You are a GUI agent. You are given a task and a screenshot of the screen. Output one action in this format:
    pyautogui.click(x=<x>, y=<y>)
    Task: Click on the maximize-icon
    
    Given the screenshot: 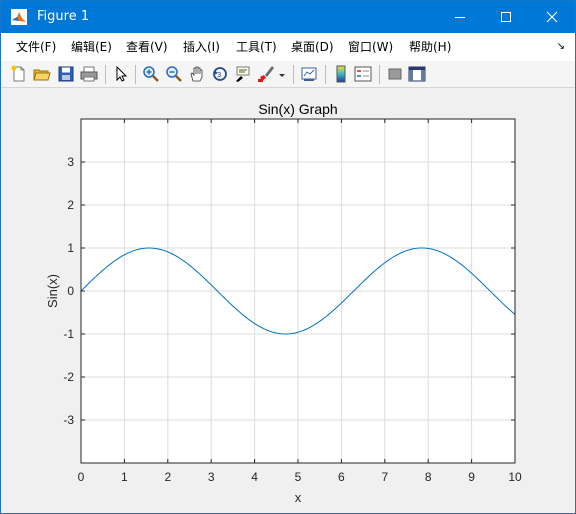 What is the action you would take?
    pyautogui.click(x=506, y=17)
    